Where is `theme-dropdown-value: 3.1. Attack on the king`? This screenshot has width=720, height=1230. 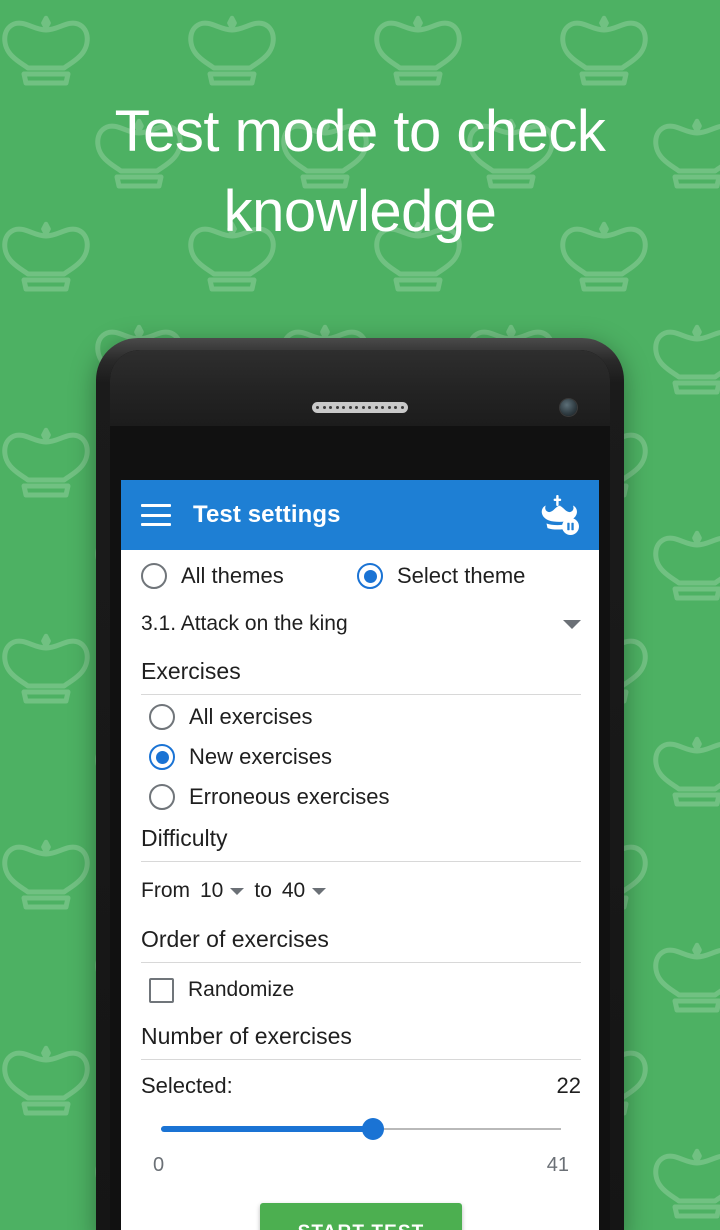
theme-dropdown-value: 3.1. Attack on the king is located at coordinates (244, 623).